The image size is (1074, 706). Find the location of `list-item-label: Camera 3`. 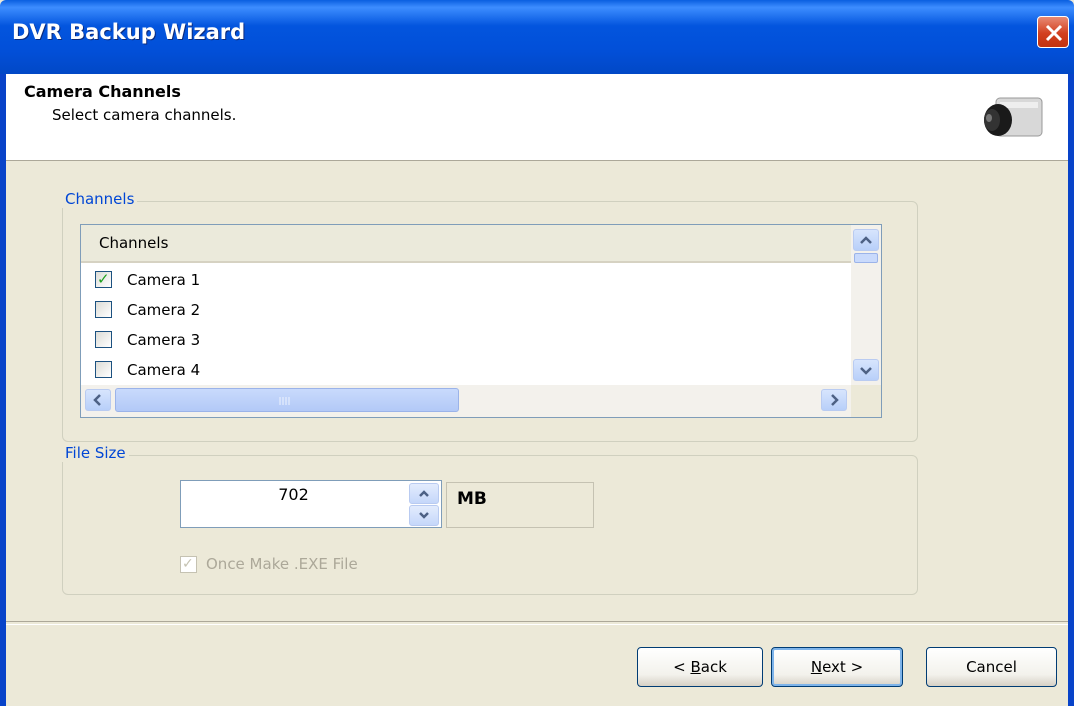

list-item-label: Camera 3 is located at coordinates (164, 340).